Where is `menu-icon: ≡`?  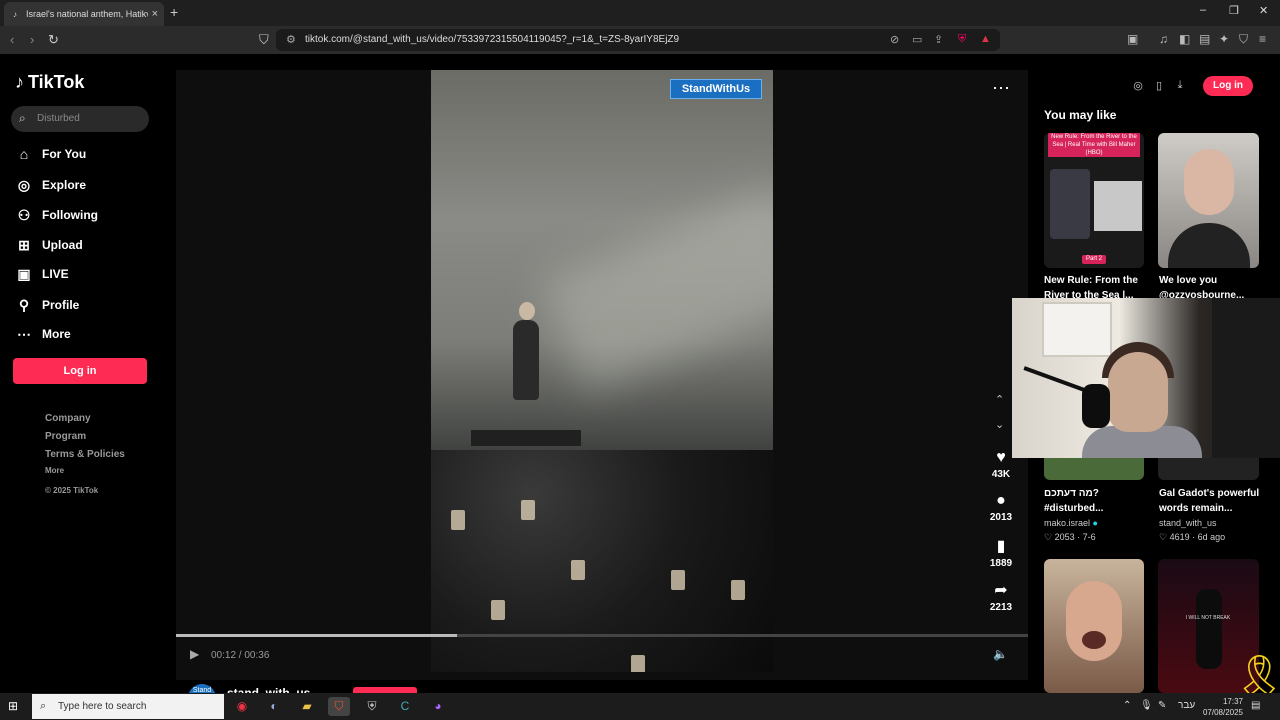 menu-icon: ≡ is located at coordinates (1262, 39).